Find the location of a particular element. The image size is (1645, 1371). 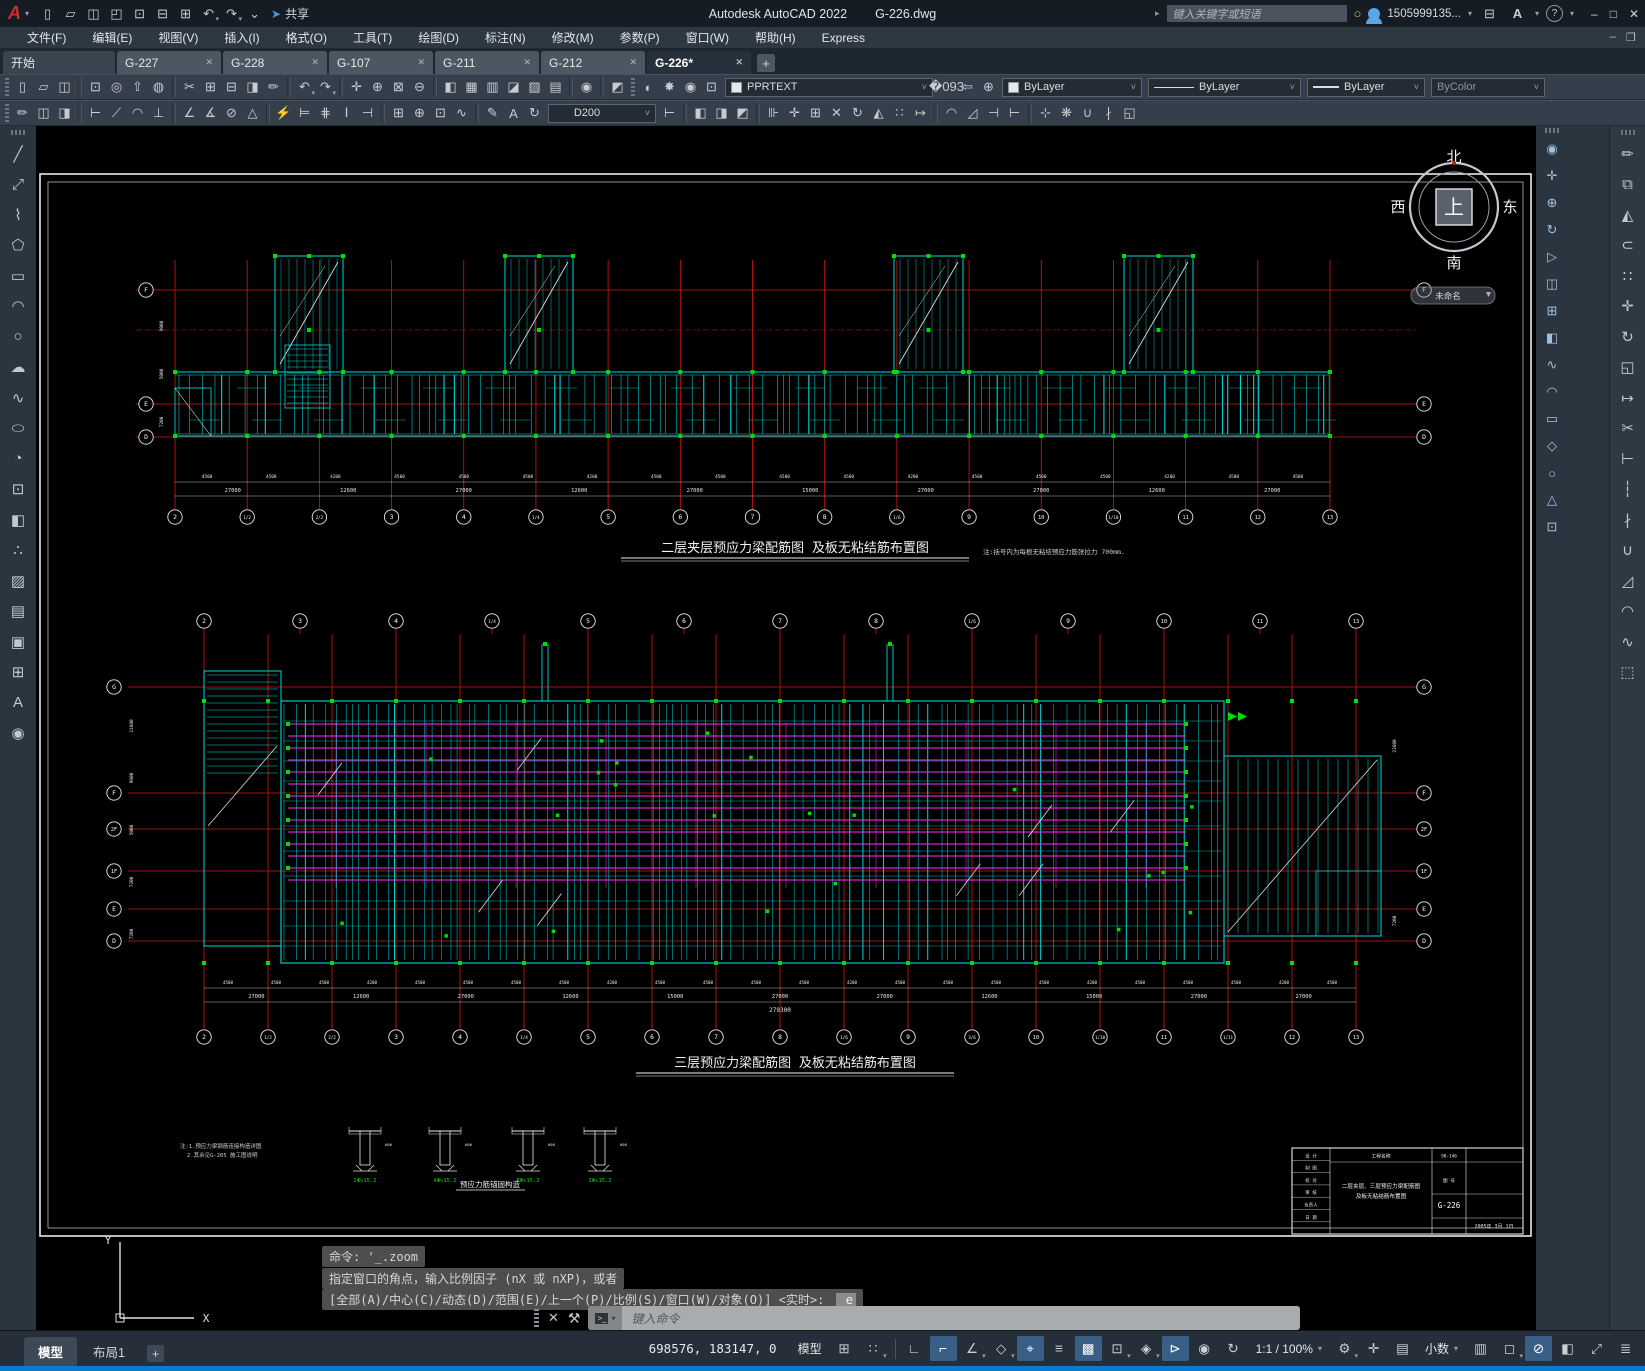

nav-zoom-icon: ⊕ is located at coordinates (1552, 203).